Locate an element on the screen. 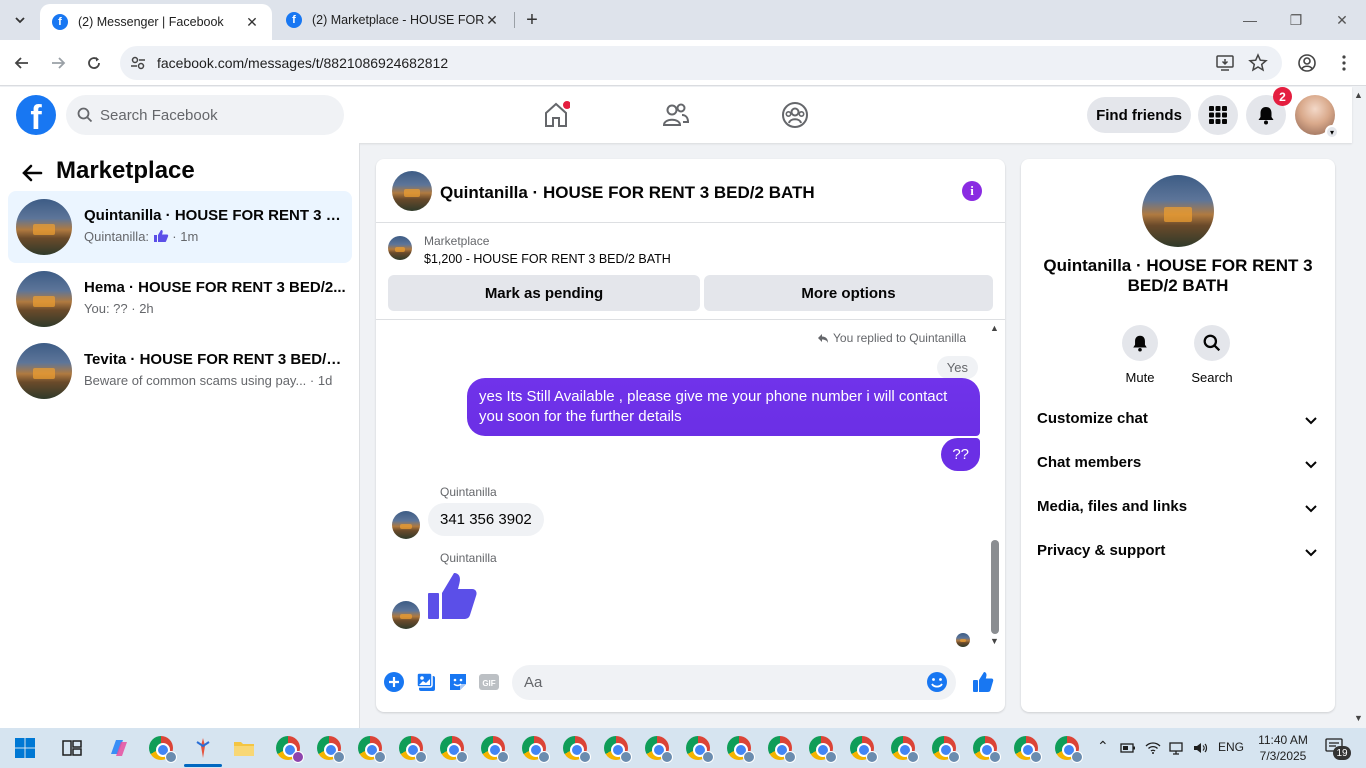 The width and height of the screenshot is (1366, 768). scrollbar-thumb is located at coordinates (995, 587).